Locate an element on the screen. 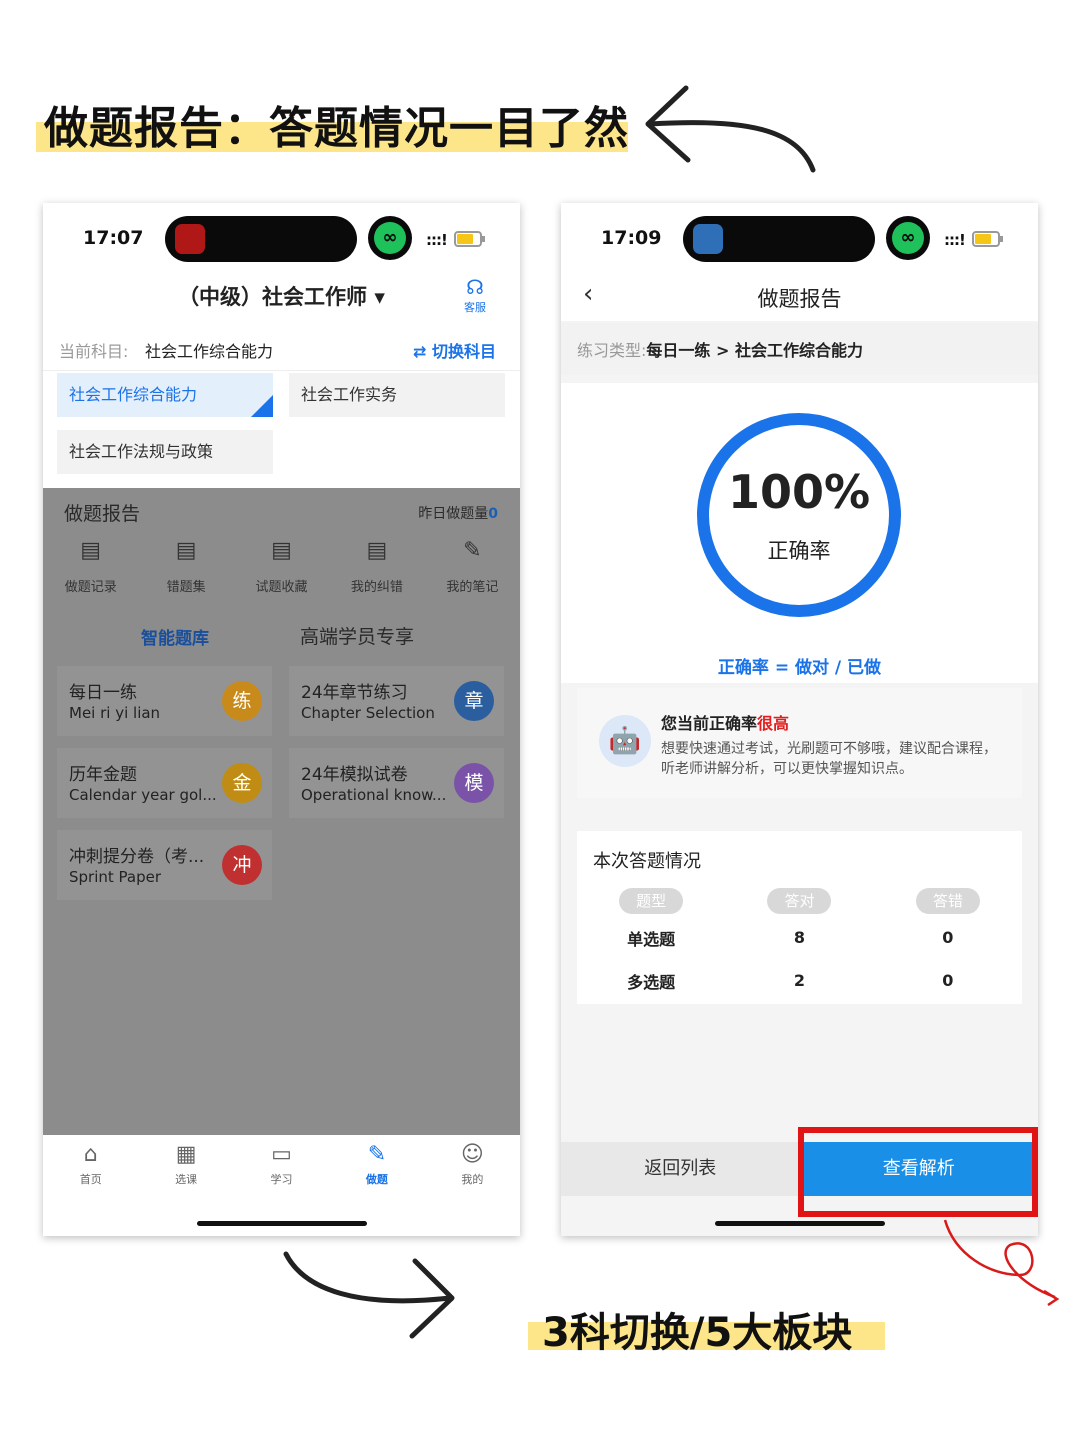 The width and height of the screenshot is (1080, 1440). stats-cell: 单选题 is located at coordinates (651, 939).